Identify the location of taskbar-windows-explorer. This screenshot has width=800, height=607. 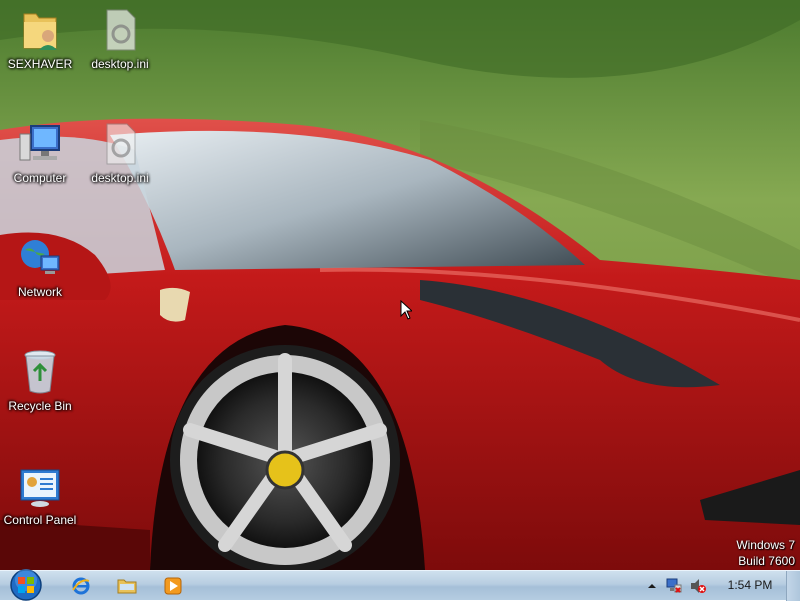
(127, 586).